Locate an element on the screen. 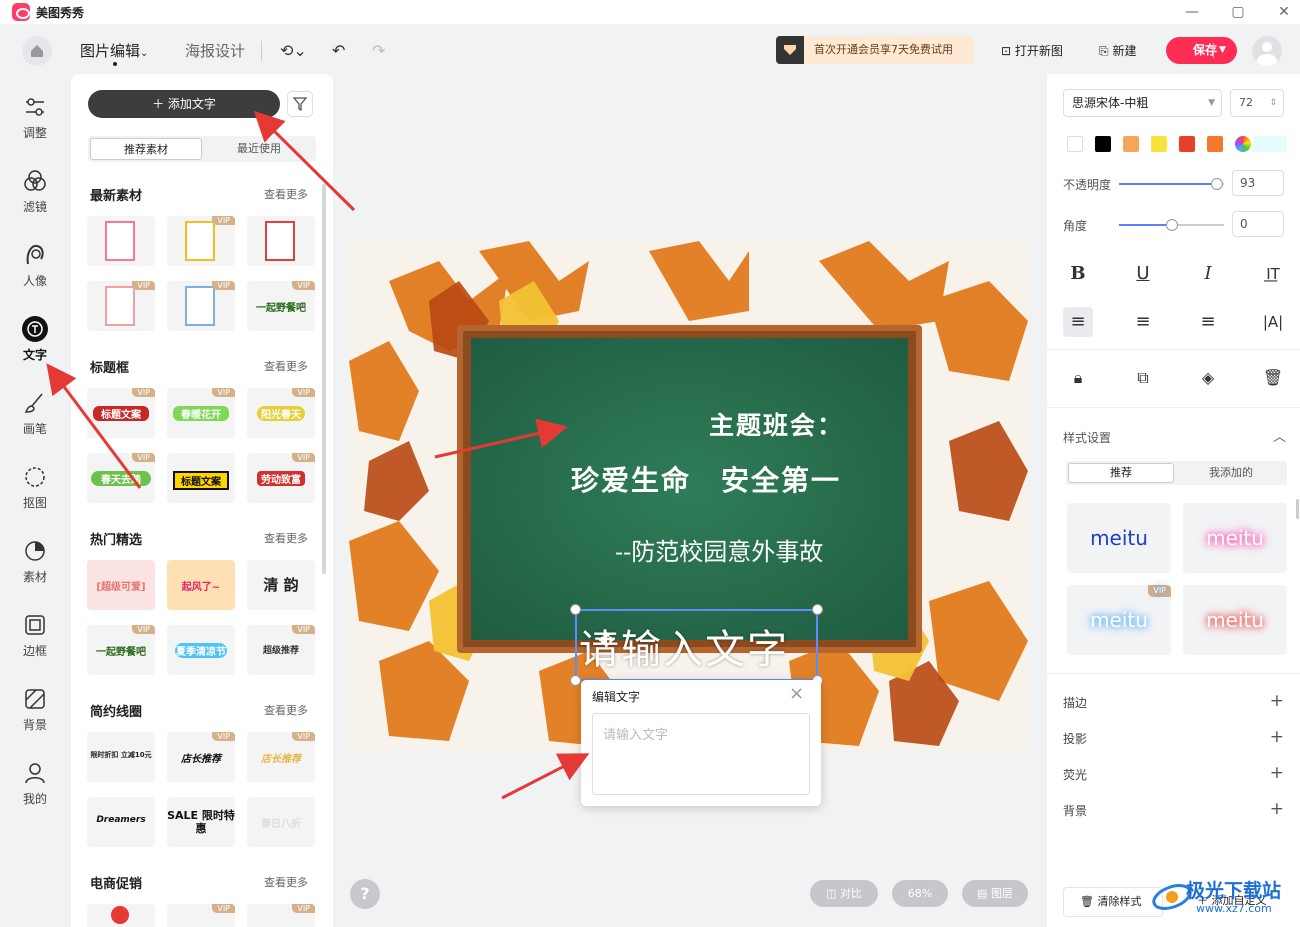  material-thumb: 超级推荐 VIP is located at coordinates (281, 650).